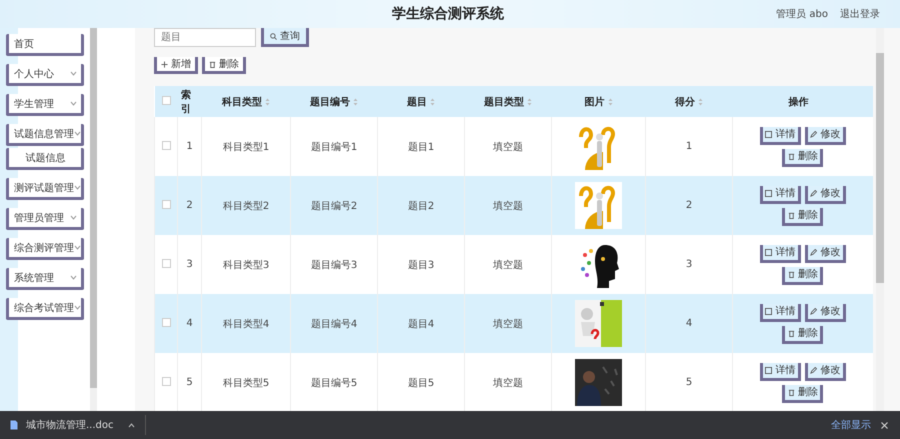  What do you see at coordinates (448, 14) in the screenshot?
I see `app-title: 学生综合测评系统` at bounding box center [448, 14].